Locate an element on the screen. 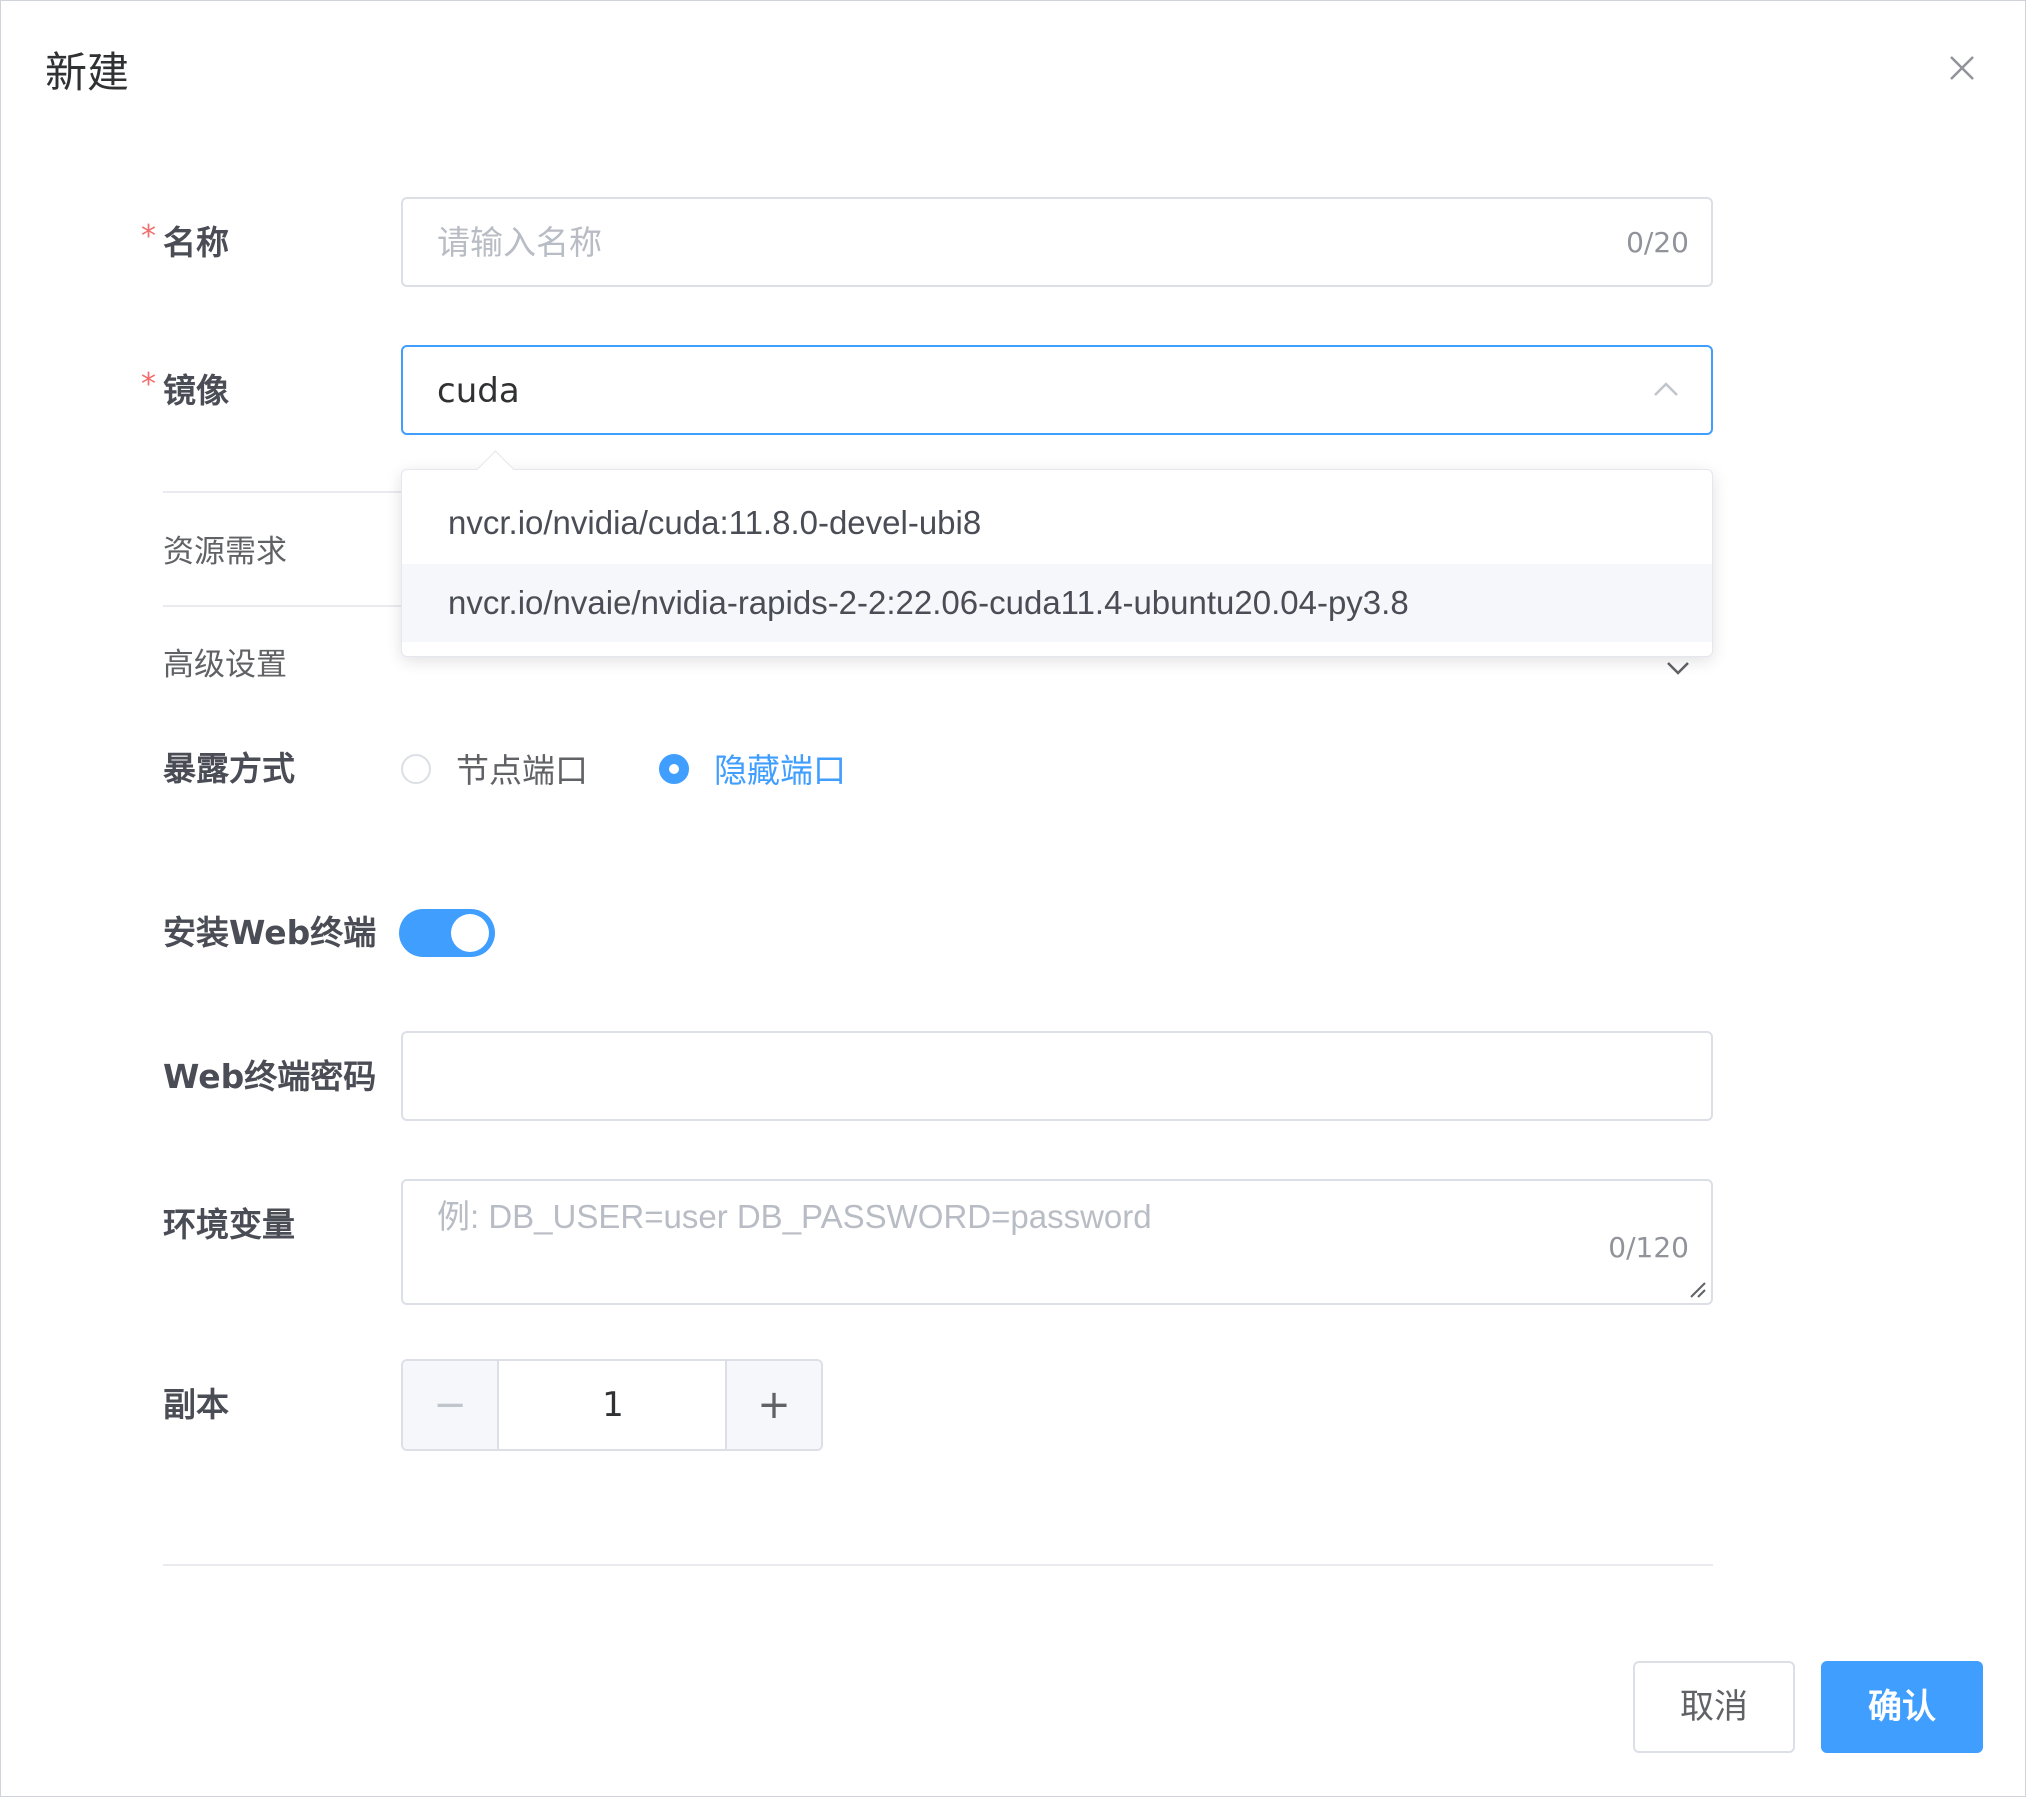 This screenshot has width=2028, height=1799. decrement-button: − is located at coordinates (451, 1405).